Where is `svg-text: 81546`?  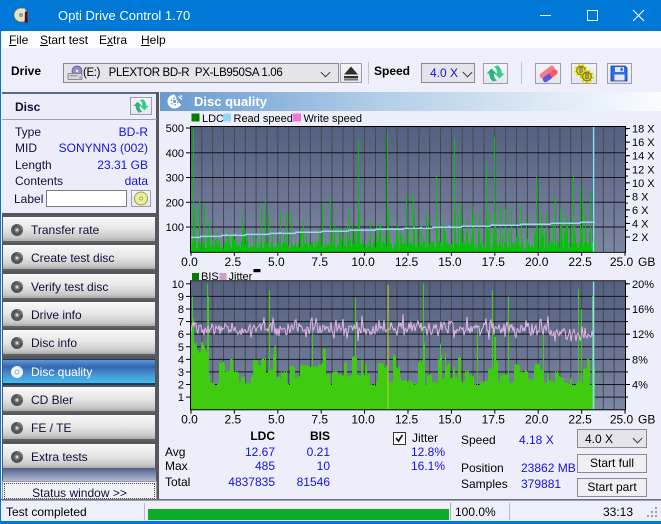 svg-text: 81546 is located at coordinates (314, 482).